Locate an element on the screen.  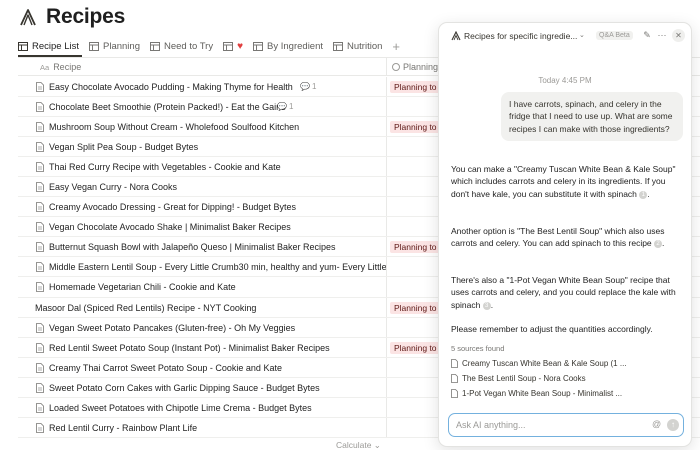
close-icon: ✕ is located at coordinates (678, 35).